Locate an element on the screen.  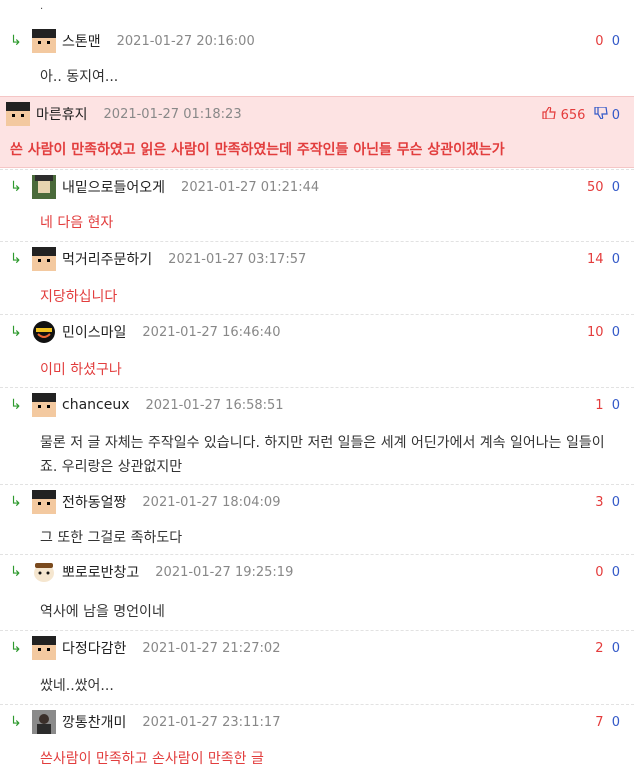
timestamp: 2021-01-27 21:27:02 is located at coordinates (211, 648).